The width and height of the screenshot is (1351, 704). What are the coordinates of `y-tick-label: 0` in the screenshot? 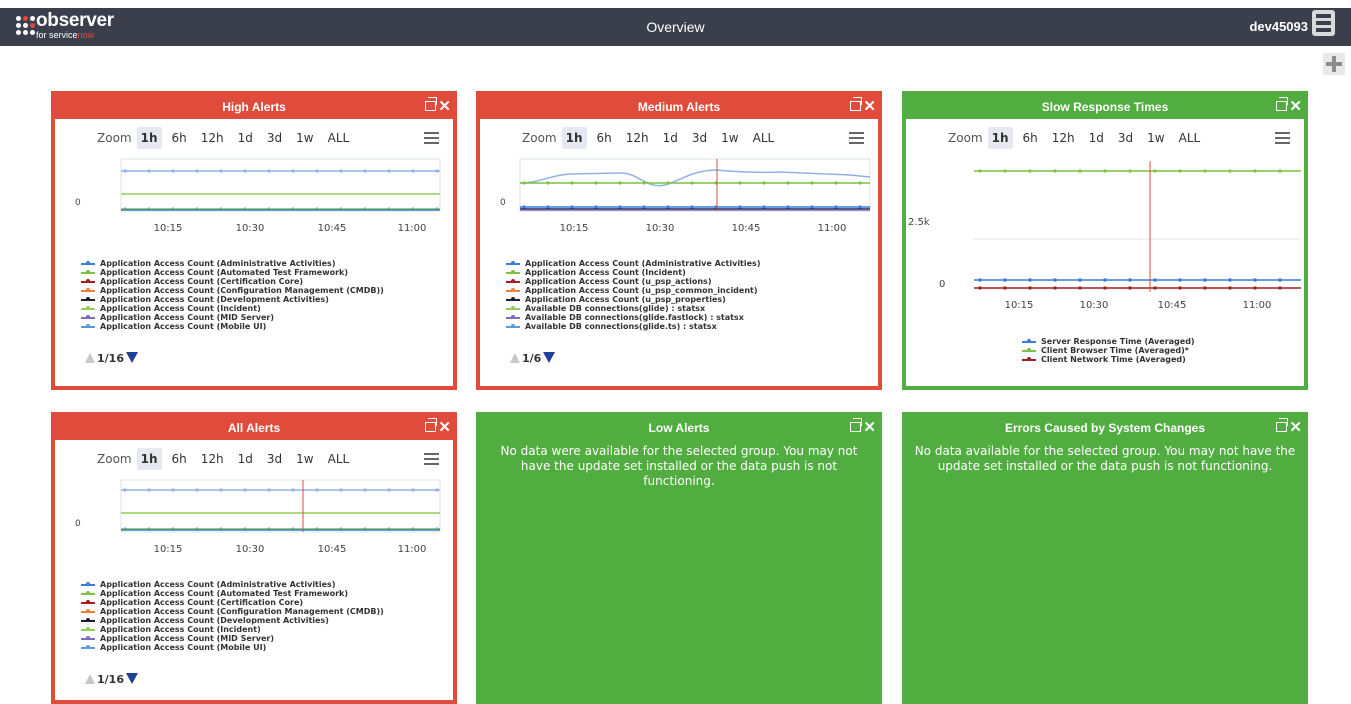 It's located at (78, 524).